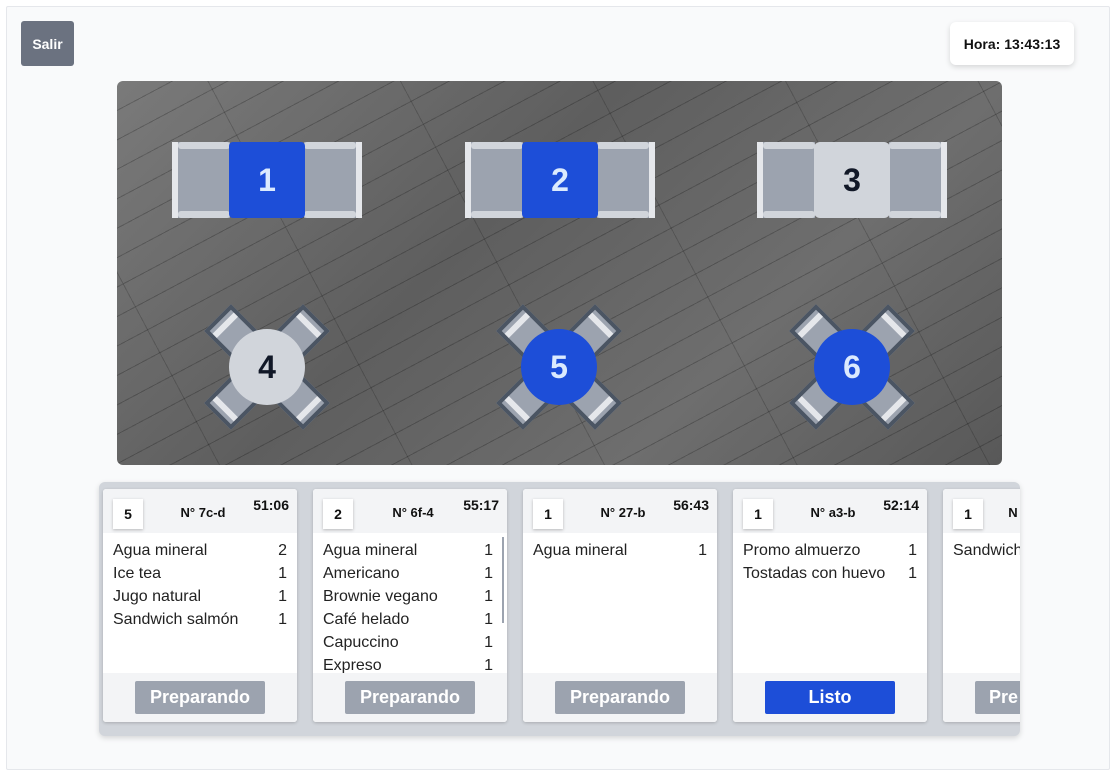  I want to click on item-name: Sandwich, so click(986, 550).